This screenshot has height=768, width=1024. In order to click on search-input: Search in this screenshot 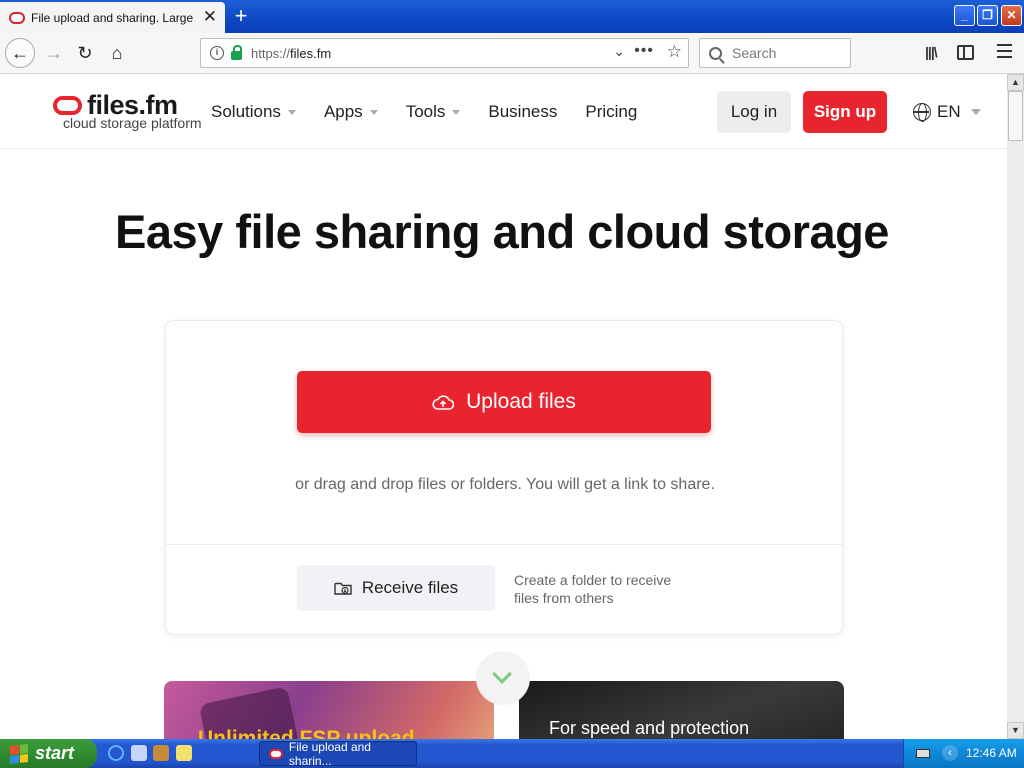, I will do `click(775, 53)`.